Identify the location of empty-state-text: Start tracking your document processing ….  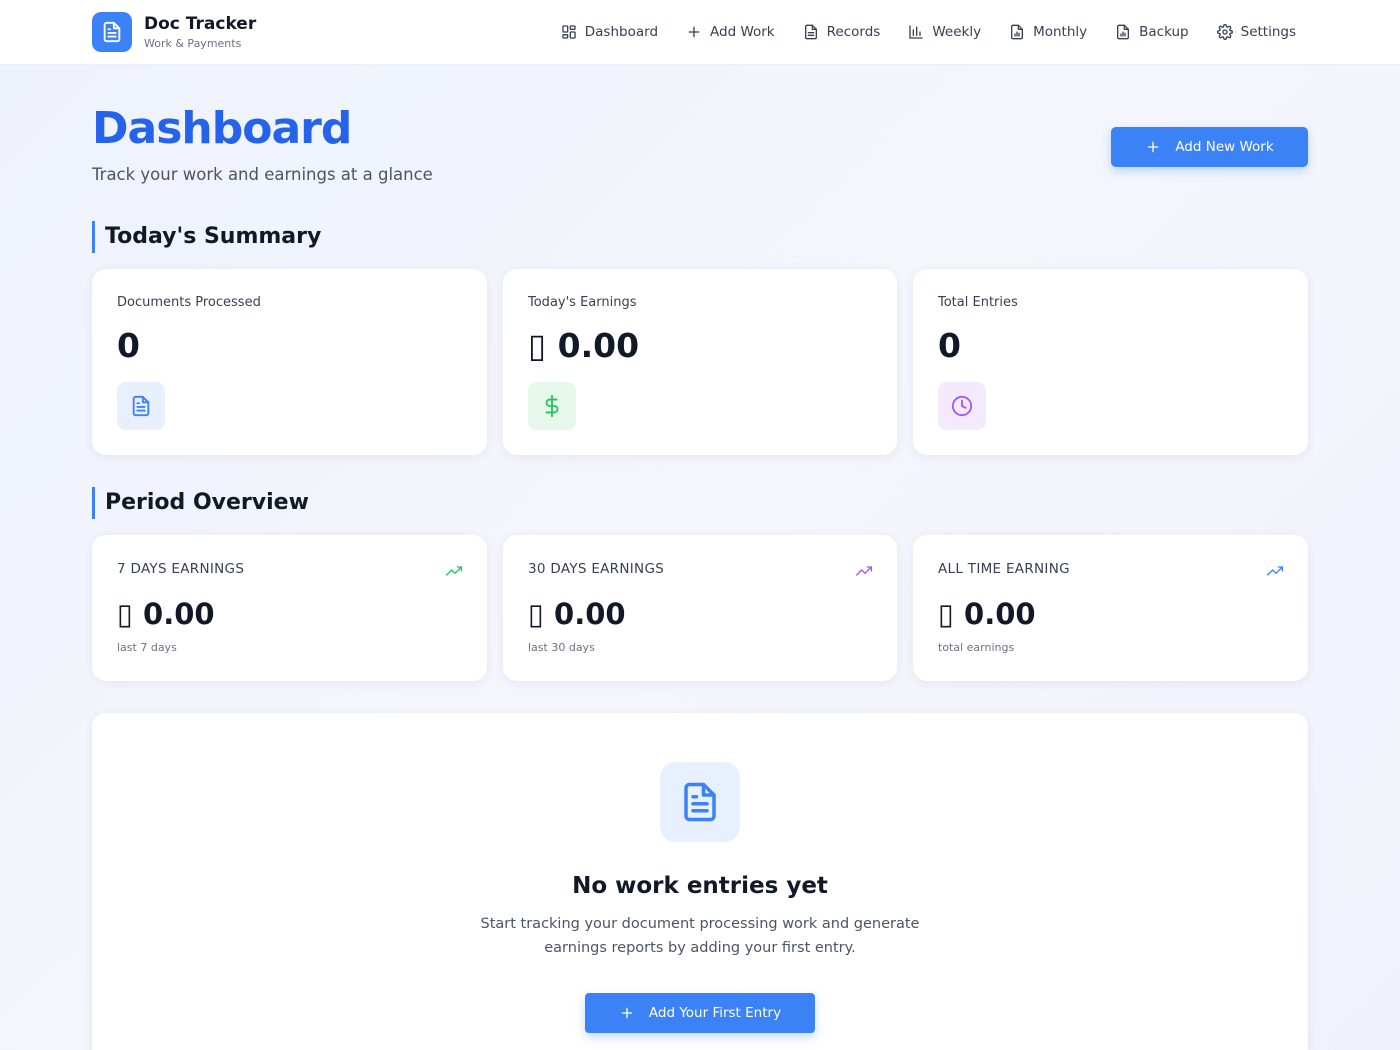
(700, 936).